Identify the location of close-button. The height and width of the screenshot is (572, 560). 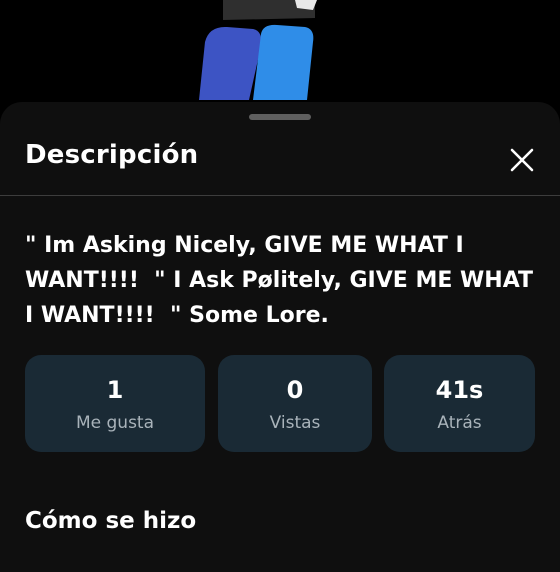
(522, 160).